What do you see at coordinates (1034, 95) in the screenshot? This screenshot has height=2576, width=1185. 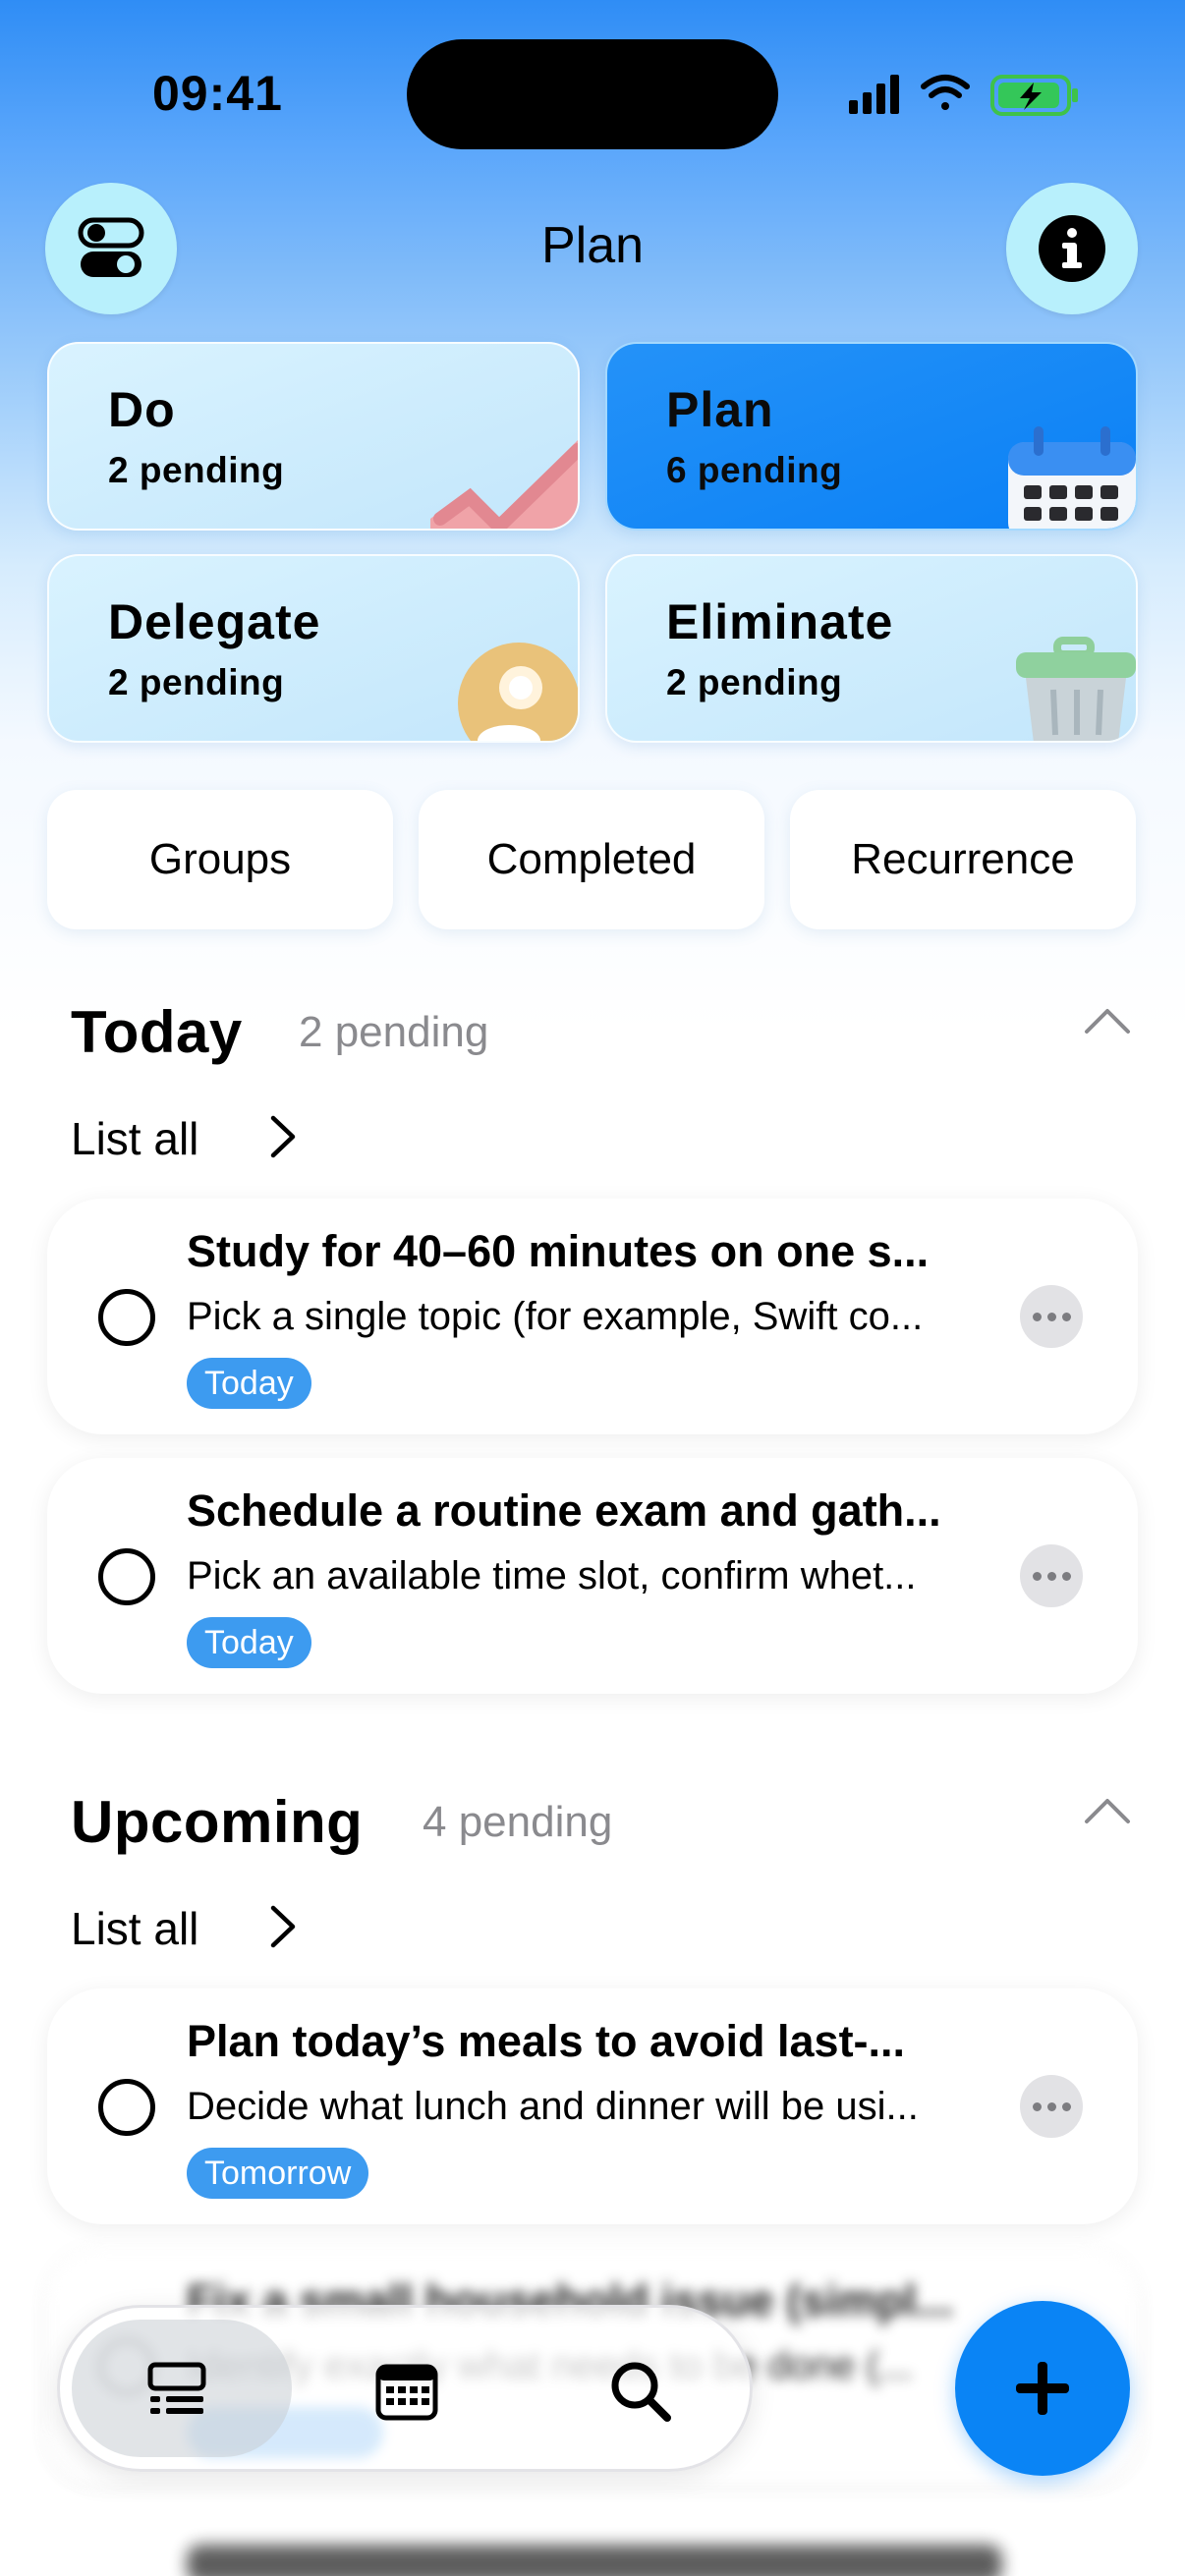 I see `battery-icon` at bounding box center [1034, 95].